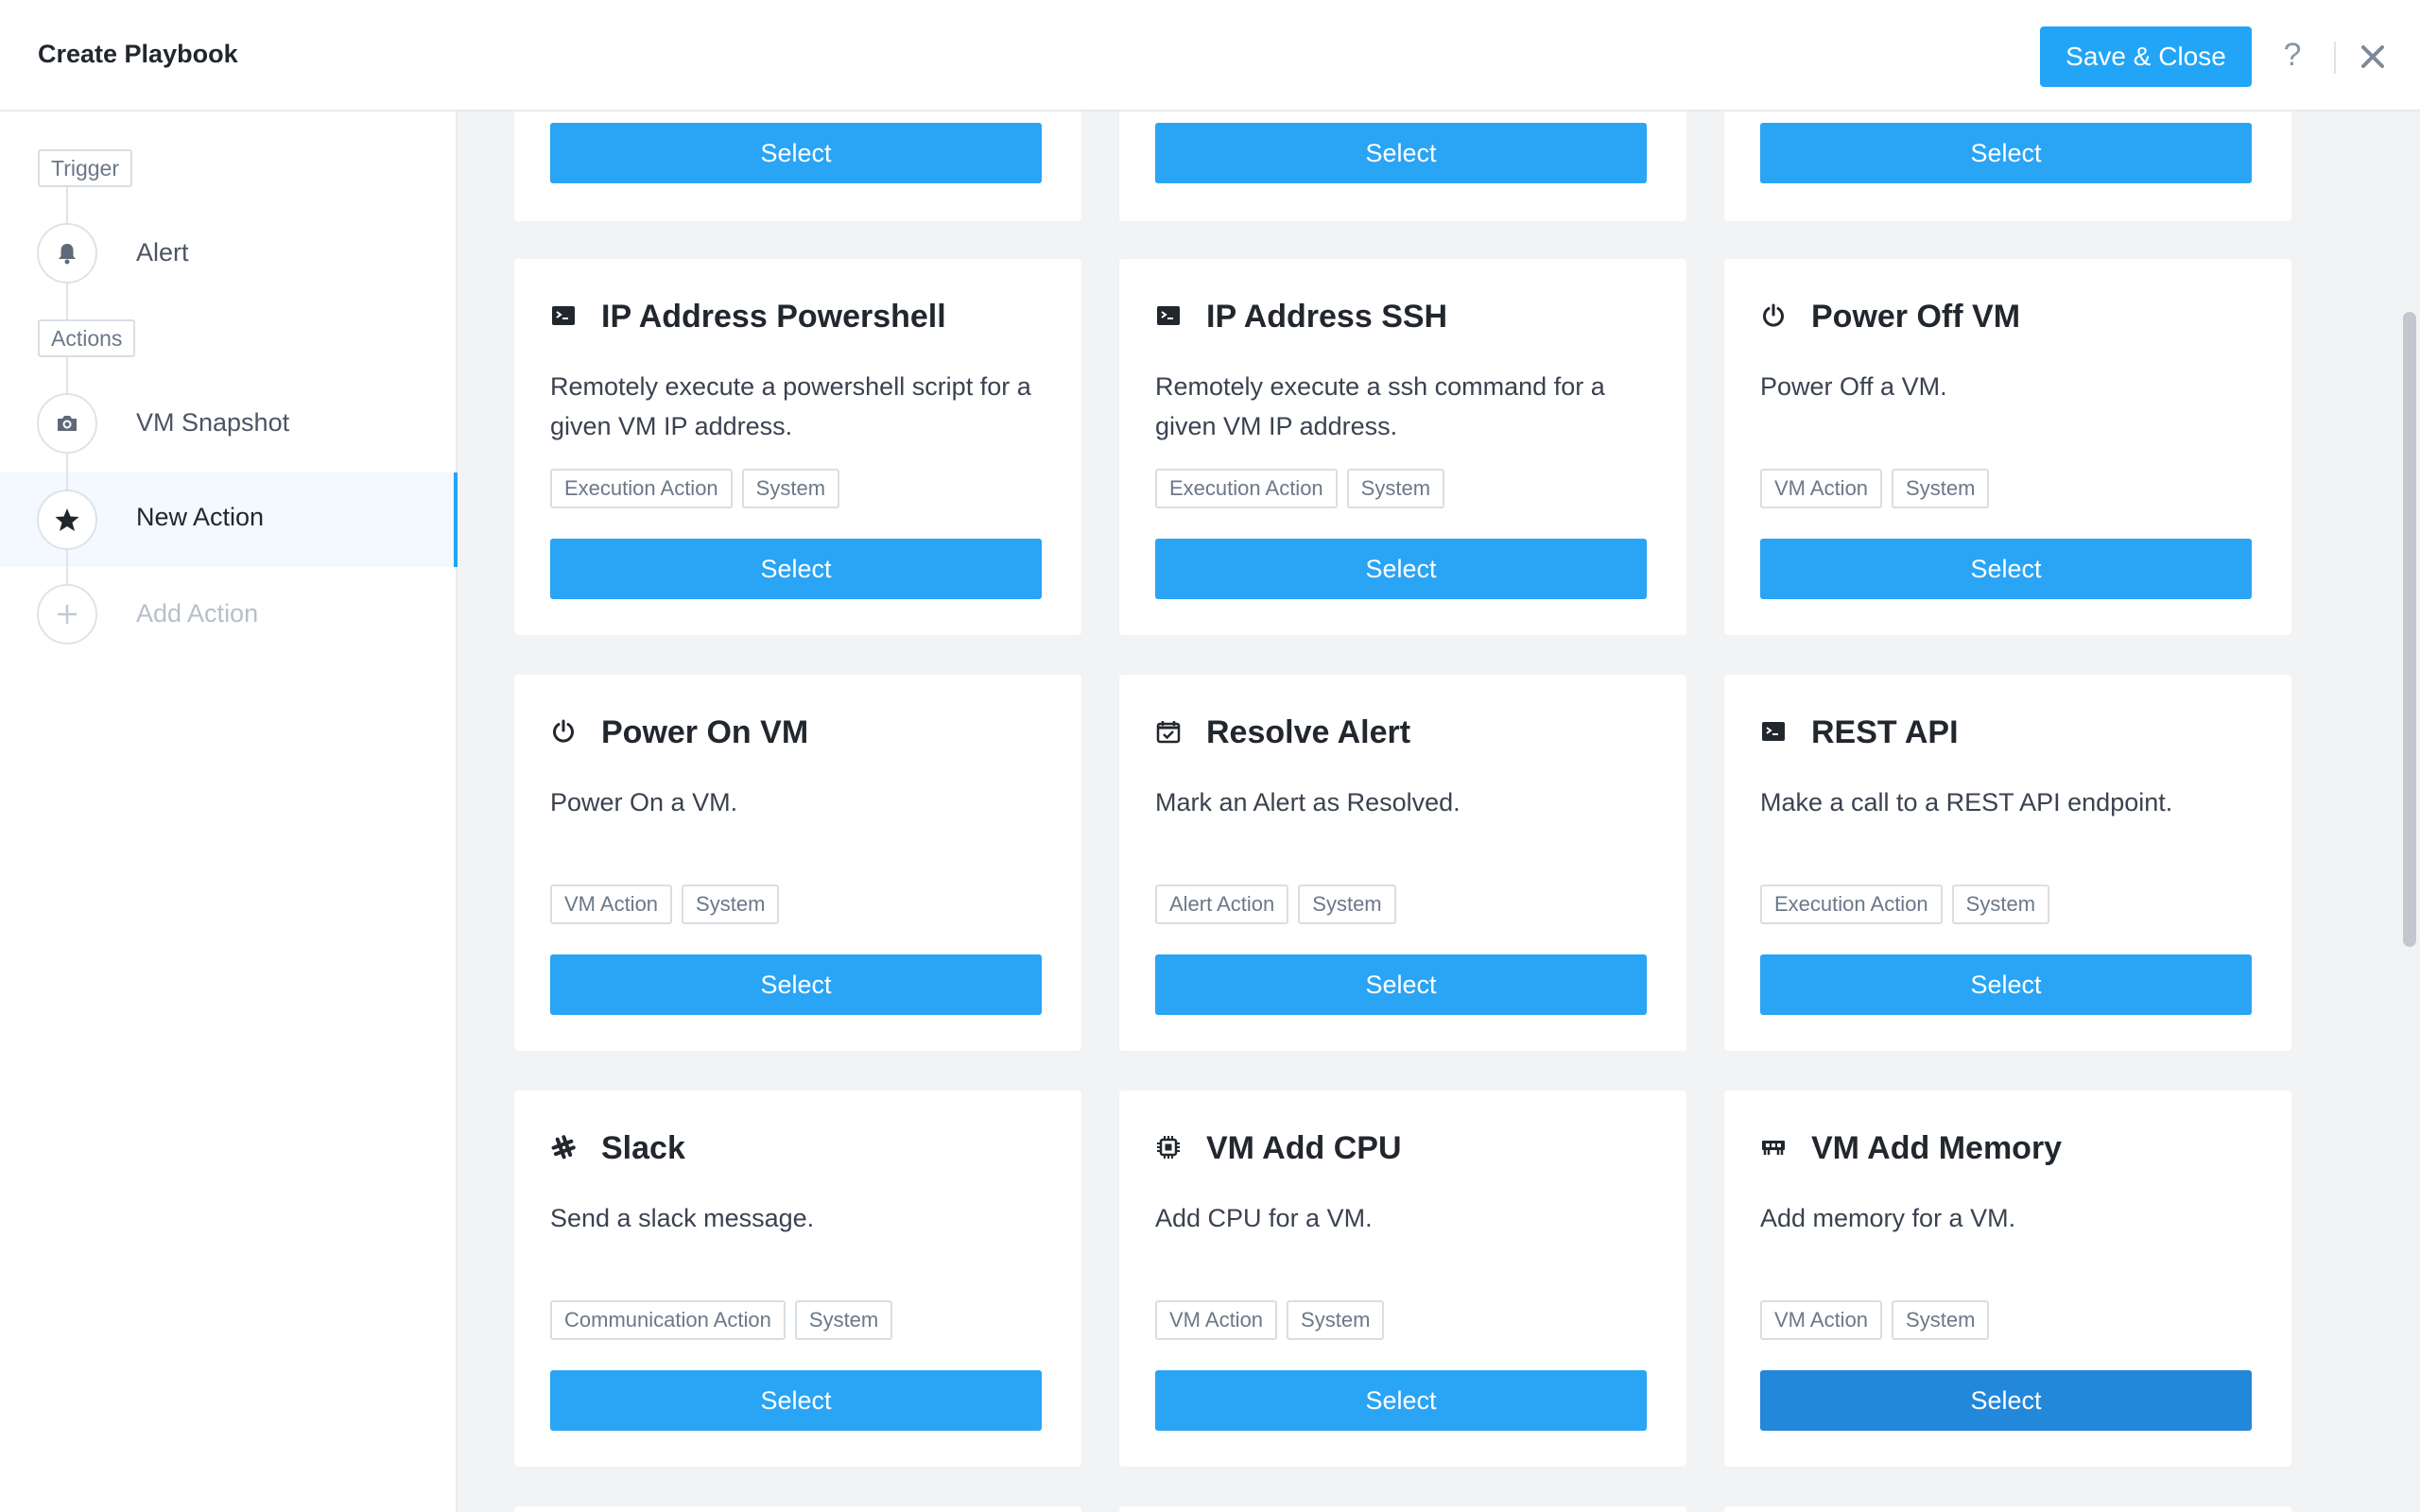  I want to click on star-icon, so click(67, 519).